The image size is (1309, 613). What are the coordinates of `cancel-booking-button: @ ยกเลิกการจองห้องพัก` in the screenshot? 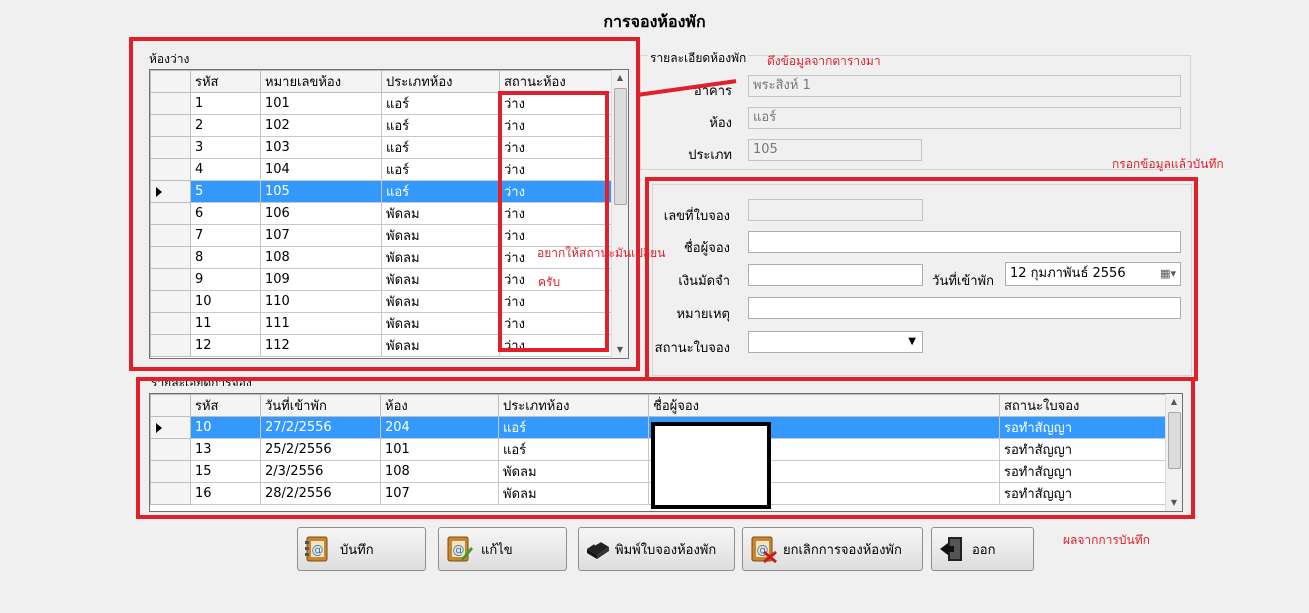 It's located at (832, 549).